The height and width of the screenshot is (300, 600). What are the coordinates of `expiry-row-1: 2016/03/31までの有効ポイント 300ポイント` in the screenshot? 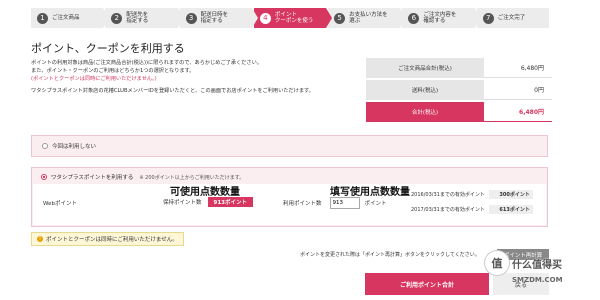 It's located at (472, 194).